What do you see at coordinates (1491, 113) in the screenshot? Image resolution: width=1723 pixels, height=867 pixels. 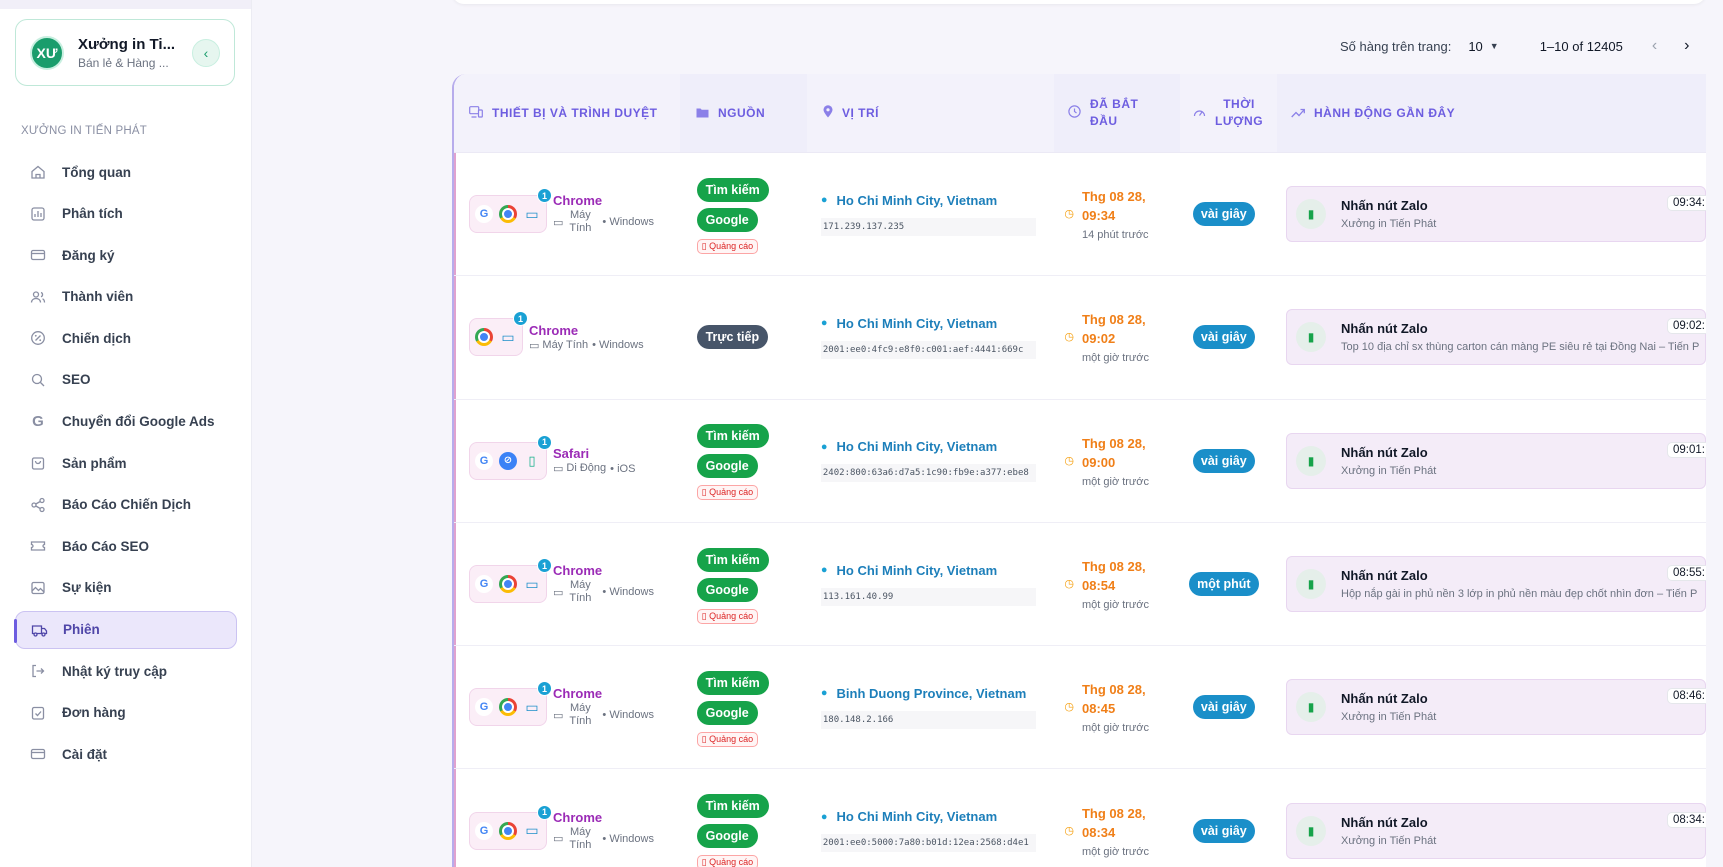 I see `column-header-recent-actions: HÀNH ĐỘNG GẦN ĐÂY` at bounding box center [1491, 113].